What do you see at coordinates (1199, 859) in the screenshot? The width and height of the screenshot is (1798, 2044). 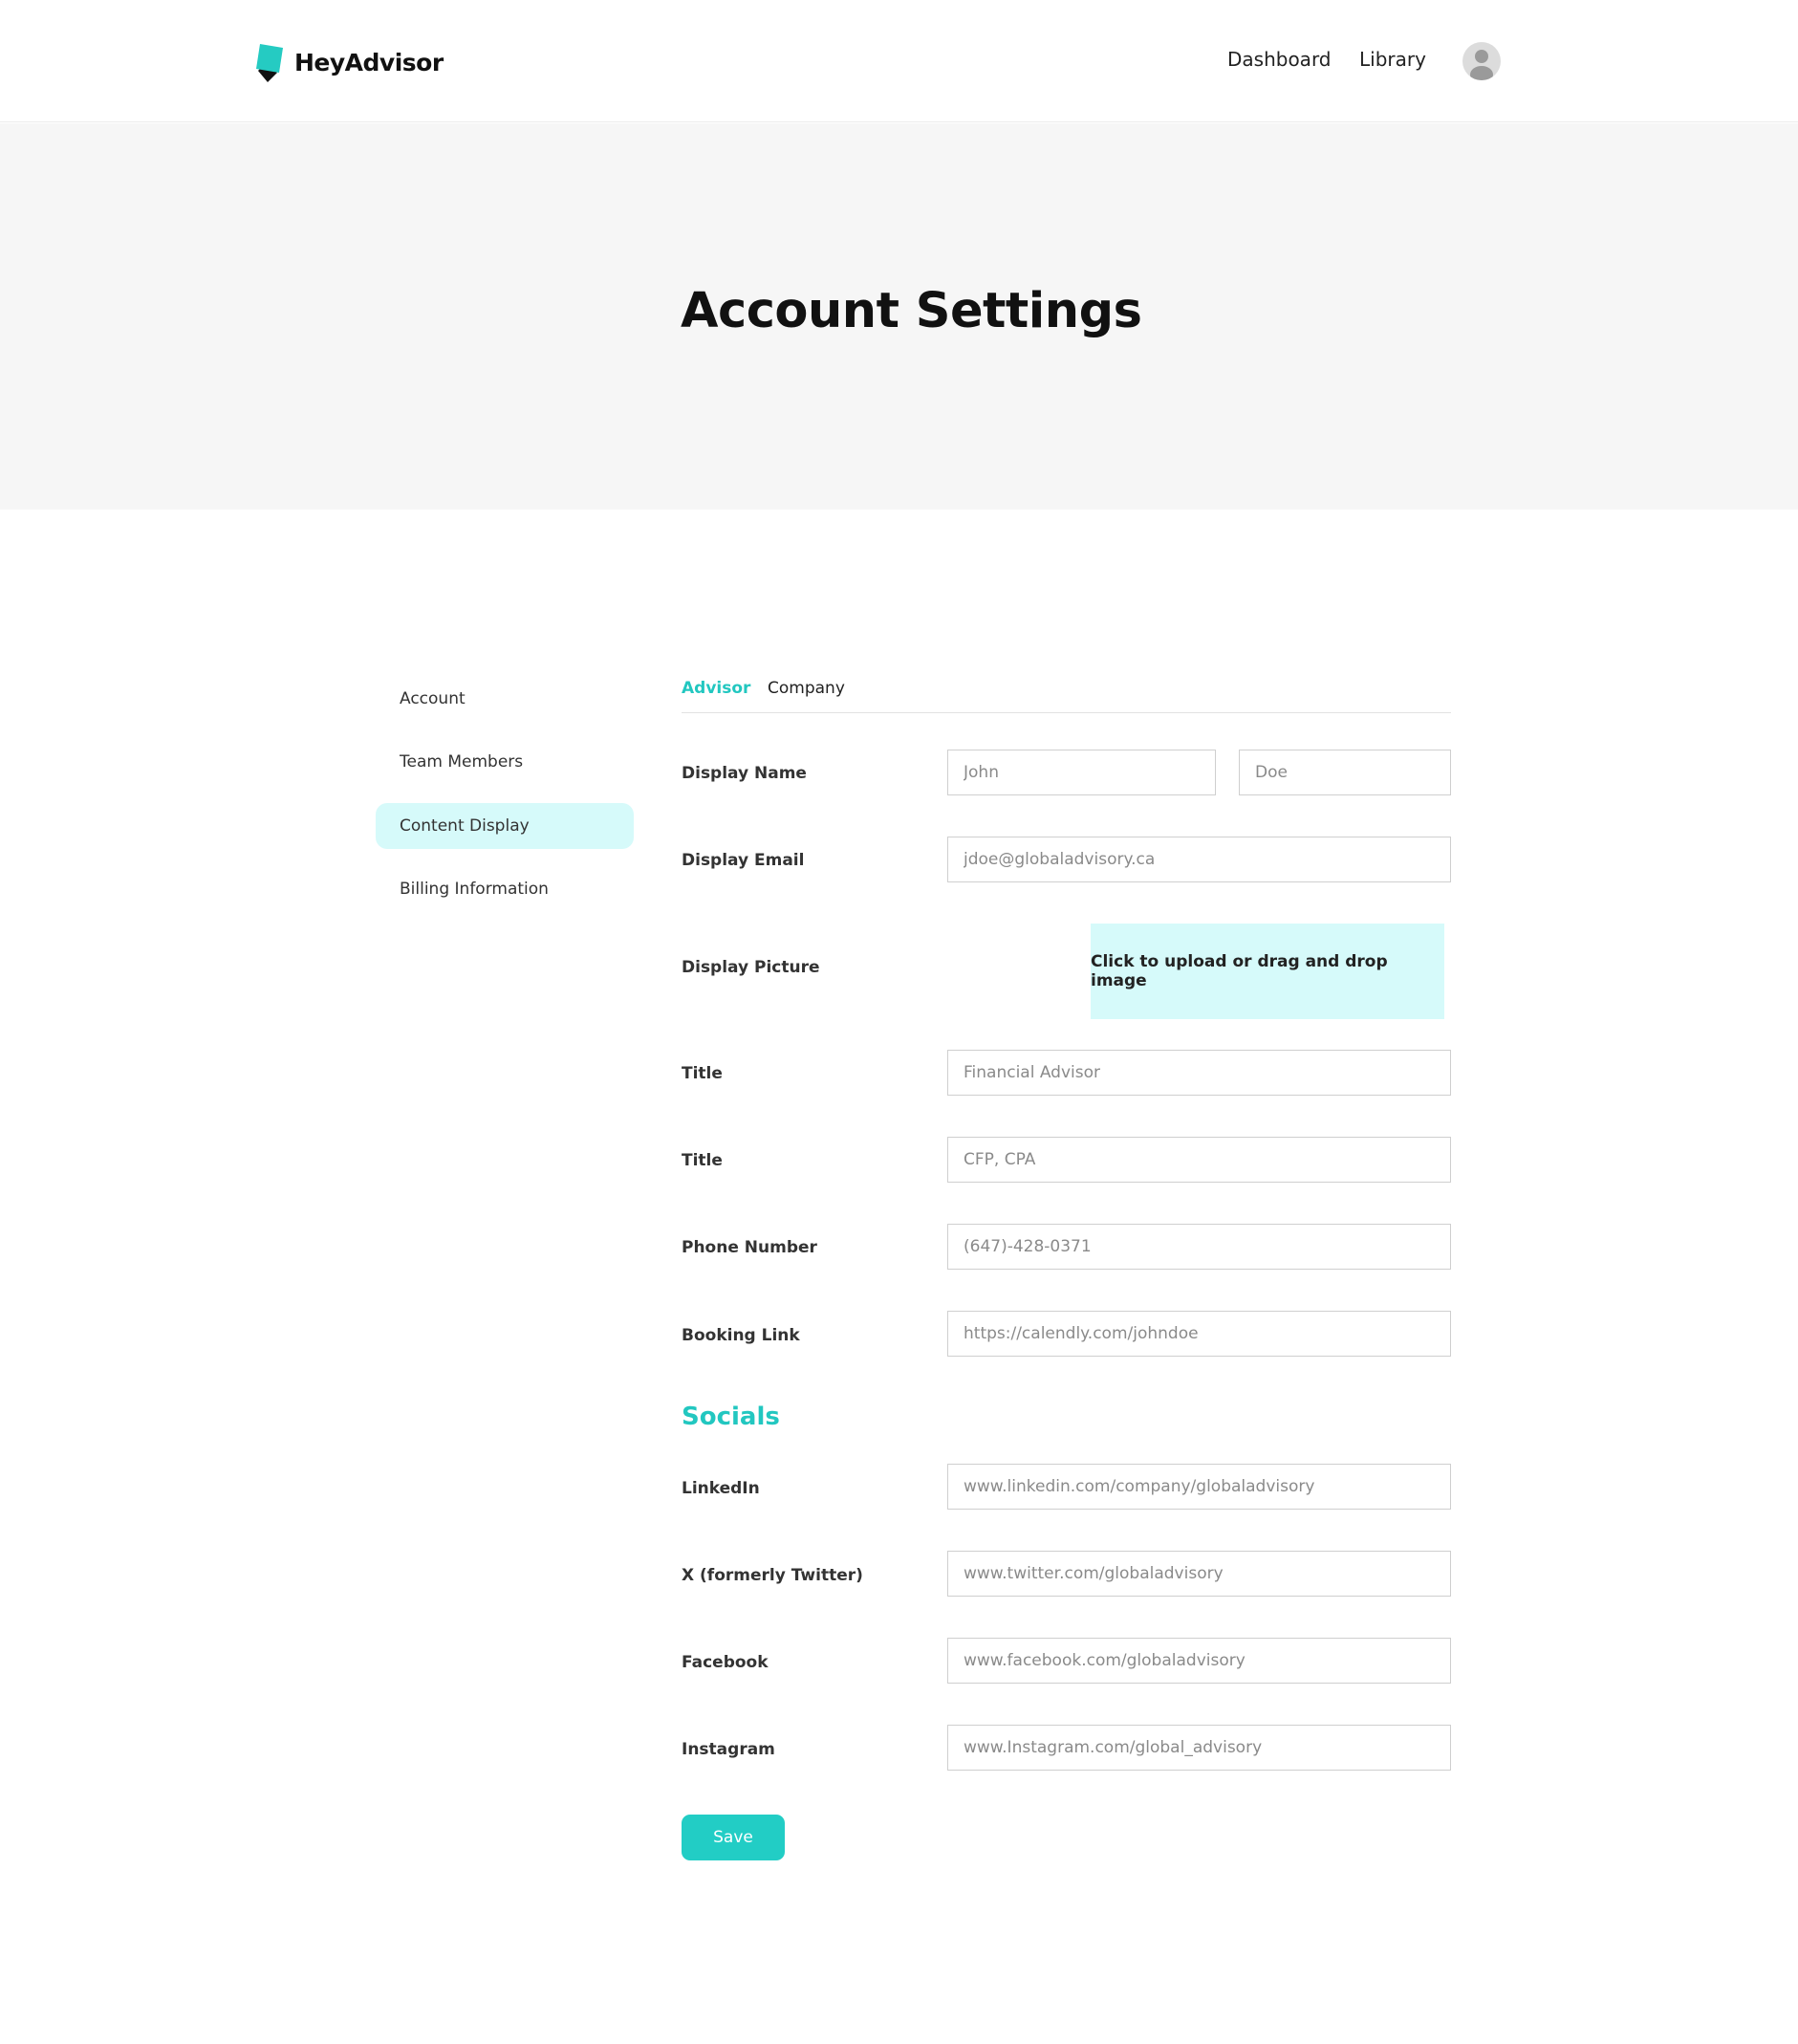 I see `display-email-input` at bounding box center [1199, 859].